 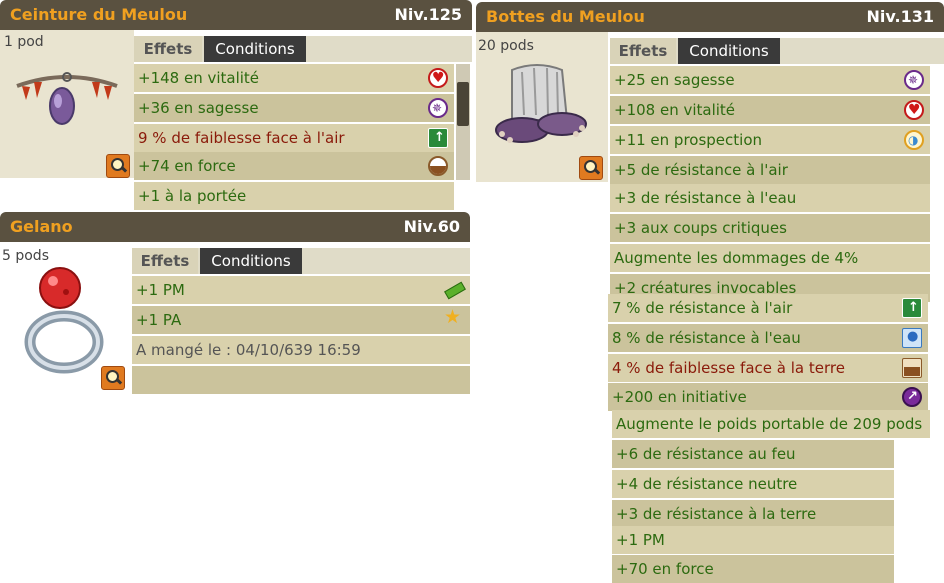 I want to click on effect-row: +6 de résistance au feu, so click(x=753, y=454).